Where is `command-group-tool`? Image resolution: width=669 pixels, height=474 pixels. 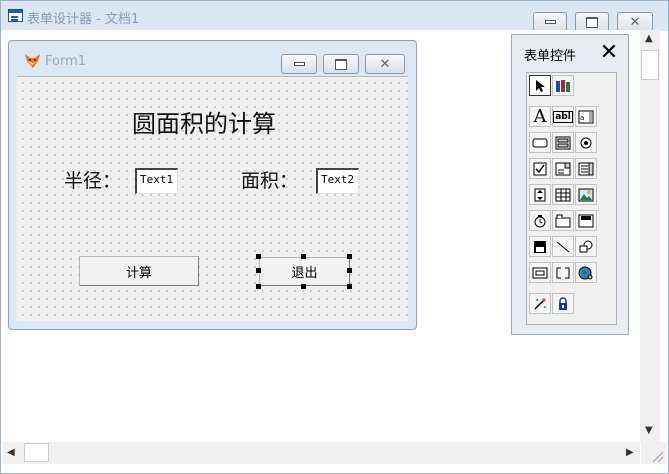 command-group-tool is located at coordinates (563, 142).